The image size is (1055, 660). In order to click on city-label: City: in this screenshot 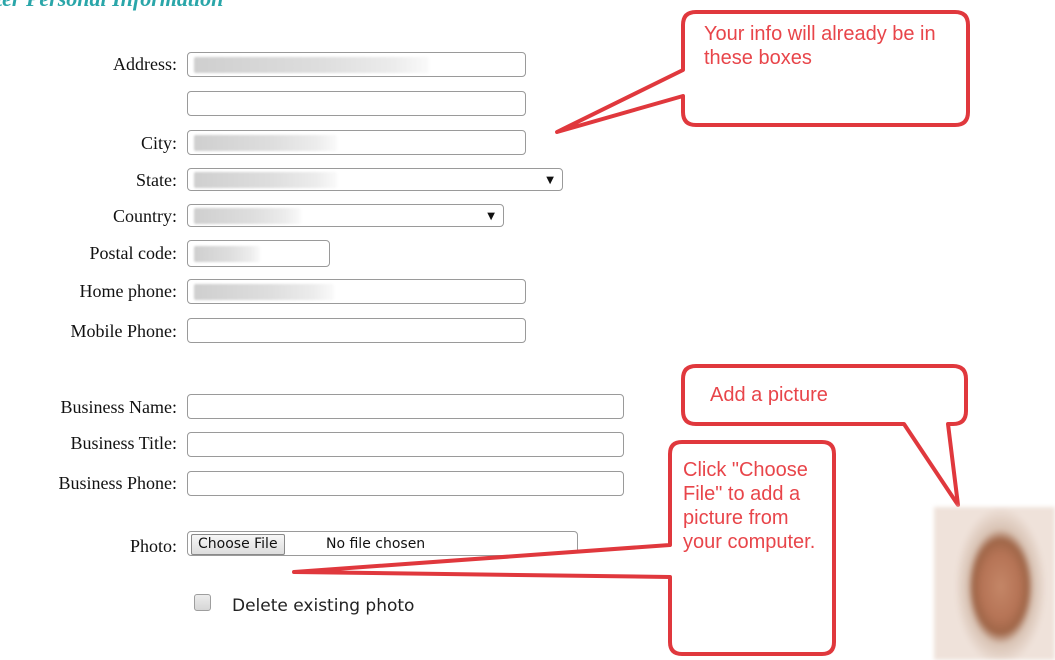, I will do `click(158, 143)`.